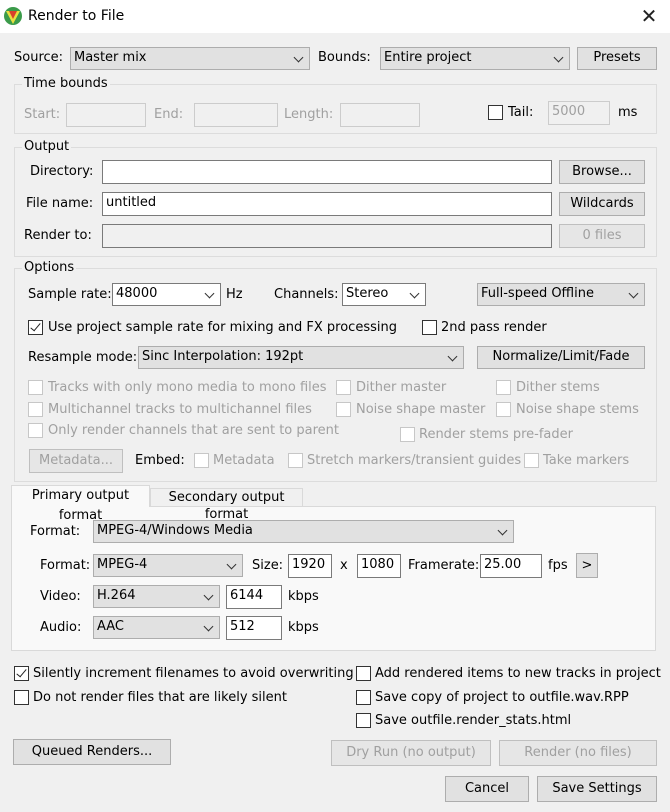 This screenshot has width=670, height=812. What do you see at coordinates (268, 565) in the screenshot?
I see `size-label: Size:` at bounding box center [268, 565].